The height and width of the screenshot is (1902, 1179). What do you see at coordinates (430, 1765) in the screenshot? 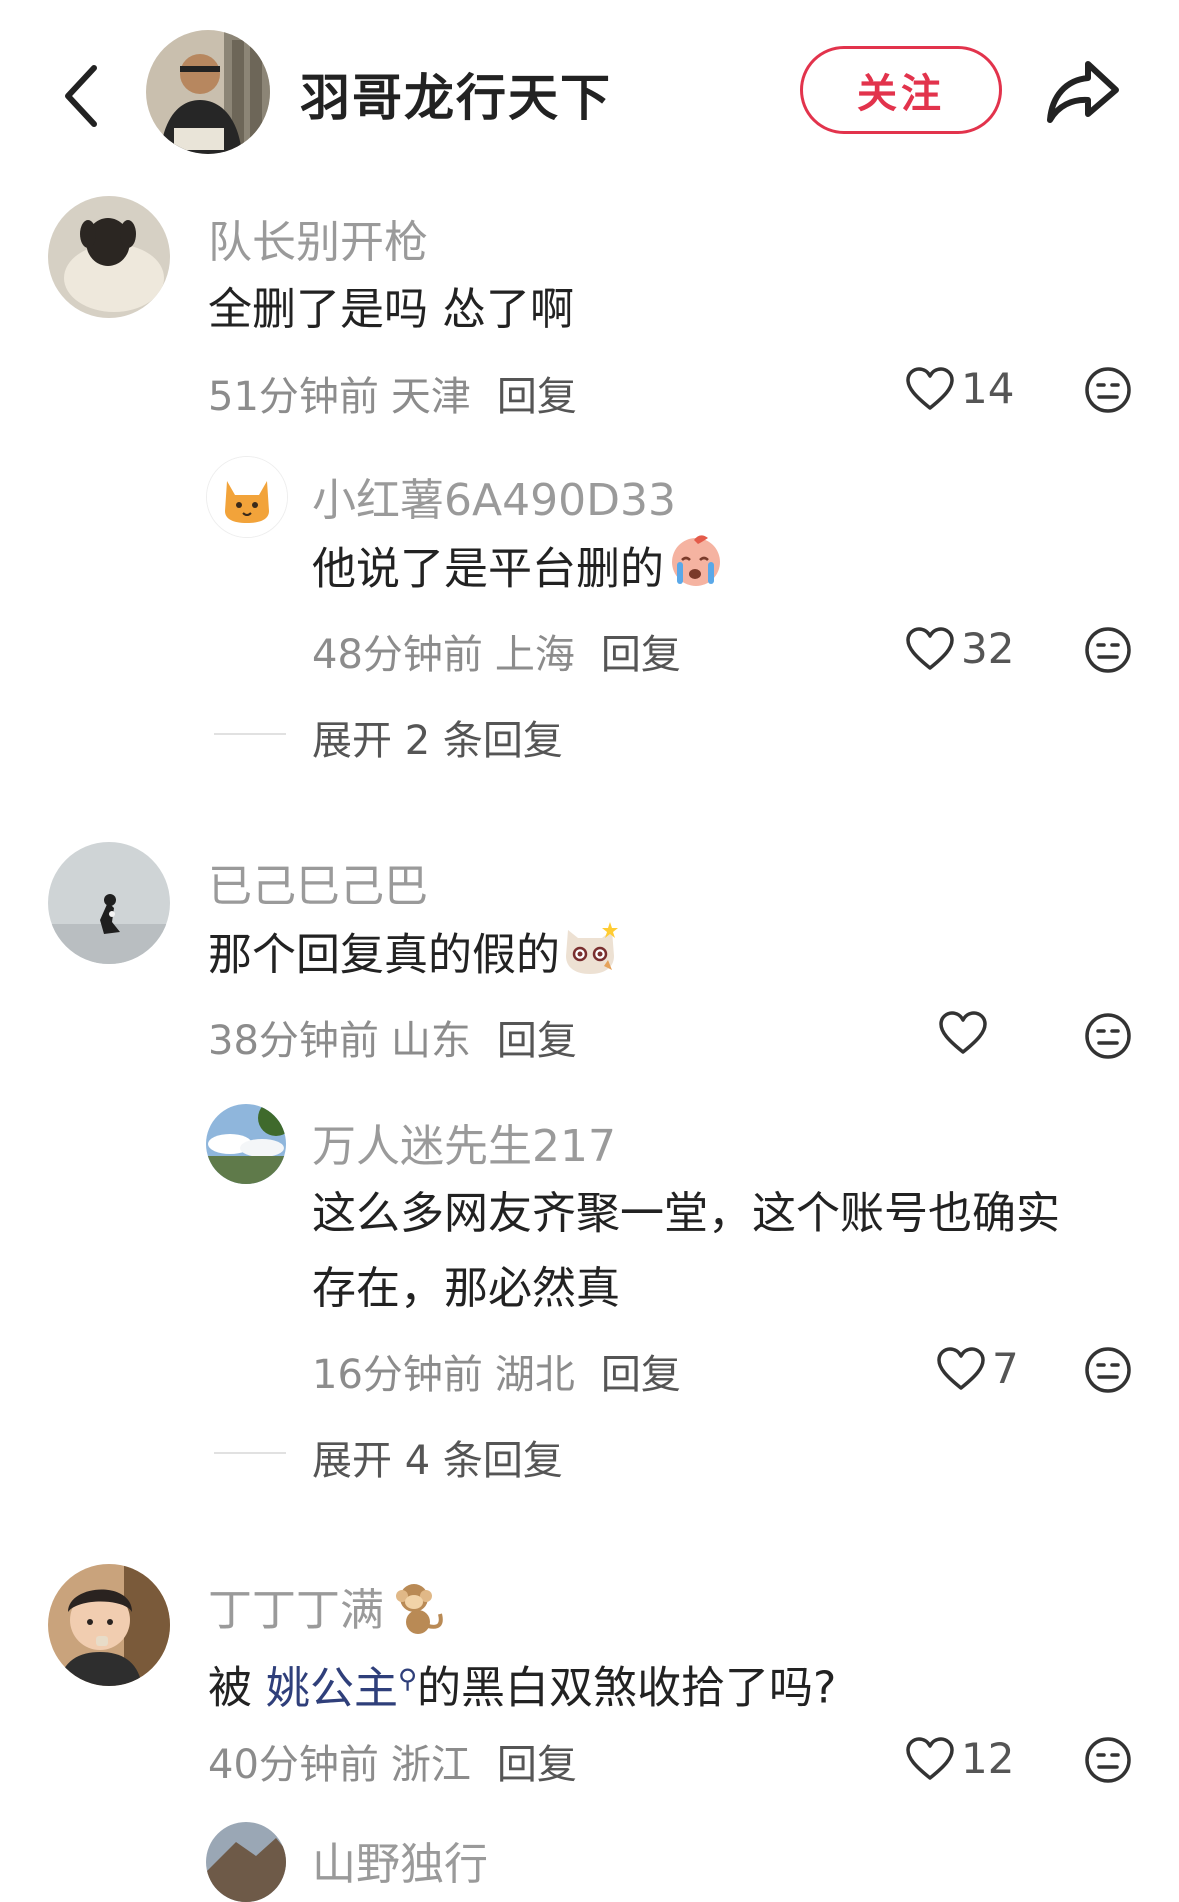
I see `comment-location: 浙江` at bounding box center [430, 1765].